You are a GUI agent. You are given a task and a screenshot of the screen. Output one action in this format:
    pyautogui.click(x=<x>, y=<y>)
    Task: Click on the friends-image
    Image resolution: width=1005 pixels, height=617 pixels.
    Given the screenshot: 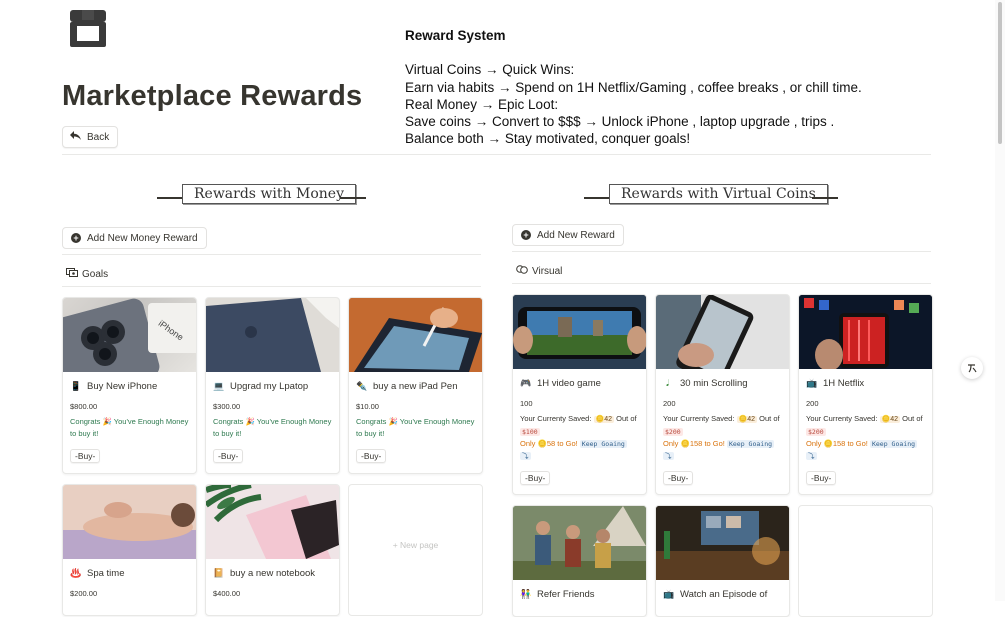 What is the action you would take?
    pyautogui.click(x=579, y=543)
    